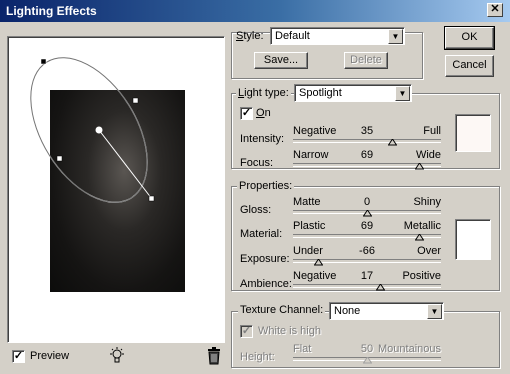  Describe the element at coordinates (366, 60) in the screenshot. I see `delete-button: Delete` at that location.